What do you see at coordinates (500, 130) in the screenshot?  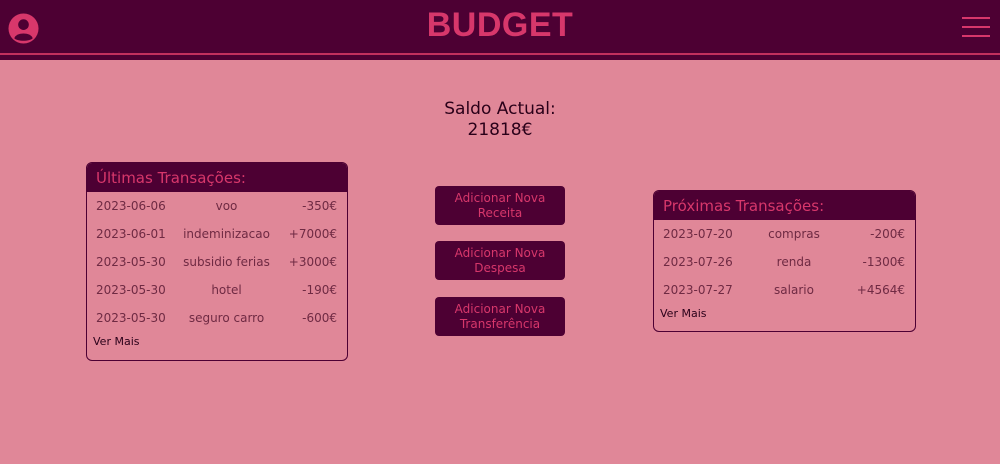 I see `balance-value: 21818€` at bounding box center [500, 130].